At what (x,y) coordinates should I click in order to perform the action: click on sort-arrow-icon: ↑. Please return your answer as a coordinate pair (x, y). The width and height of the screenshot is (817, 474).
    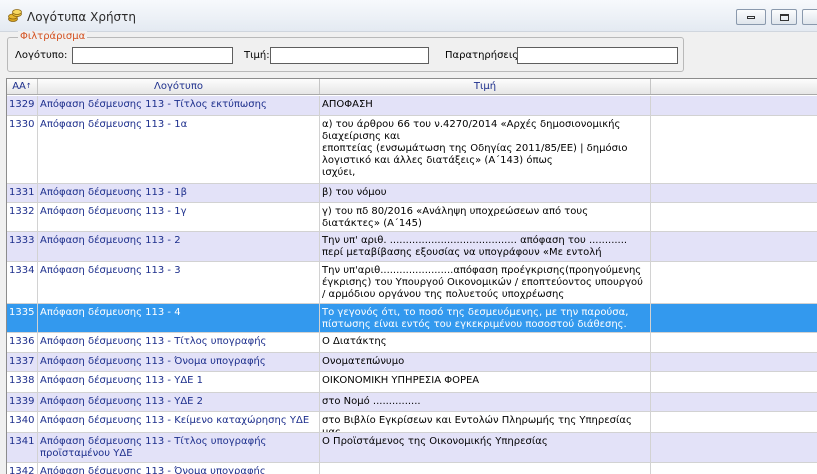
    Looking at the image, I should click on (28, 86).